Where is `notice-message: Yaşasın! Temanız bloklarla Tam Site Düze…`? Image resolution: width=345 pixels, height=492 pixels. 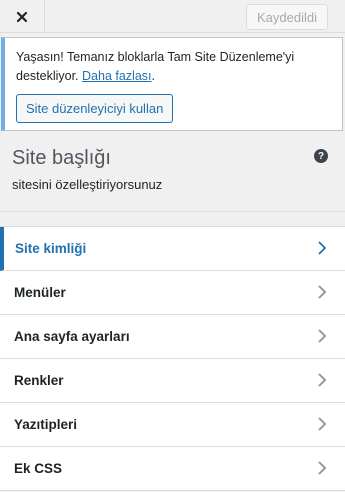
notice-message: Yaşasın! Temanız bloklarla Tam Site Düze… is located at coordinates (155, 66).